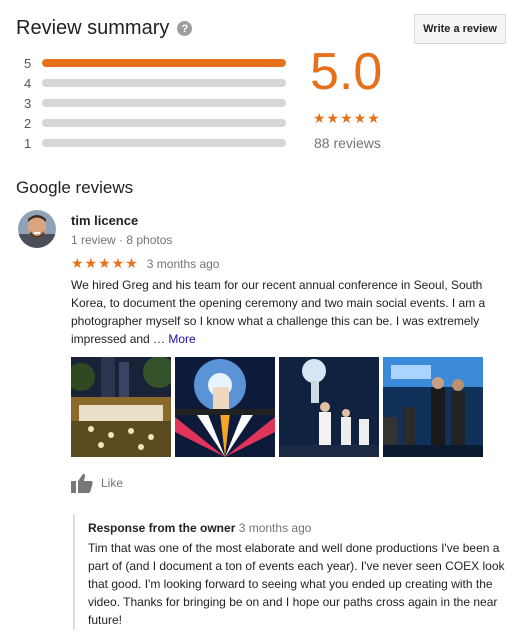  What do you see at coordinates (105, 263) in the screenshot?
I see `review-stars-icon: ★★★★★` at bounding box center [105, 263].